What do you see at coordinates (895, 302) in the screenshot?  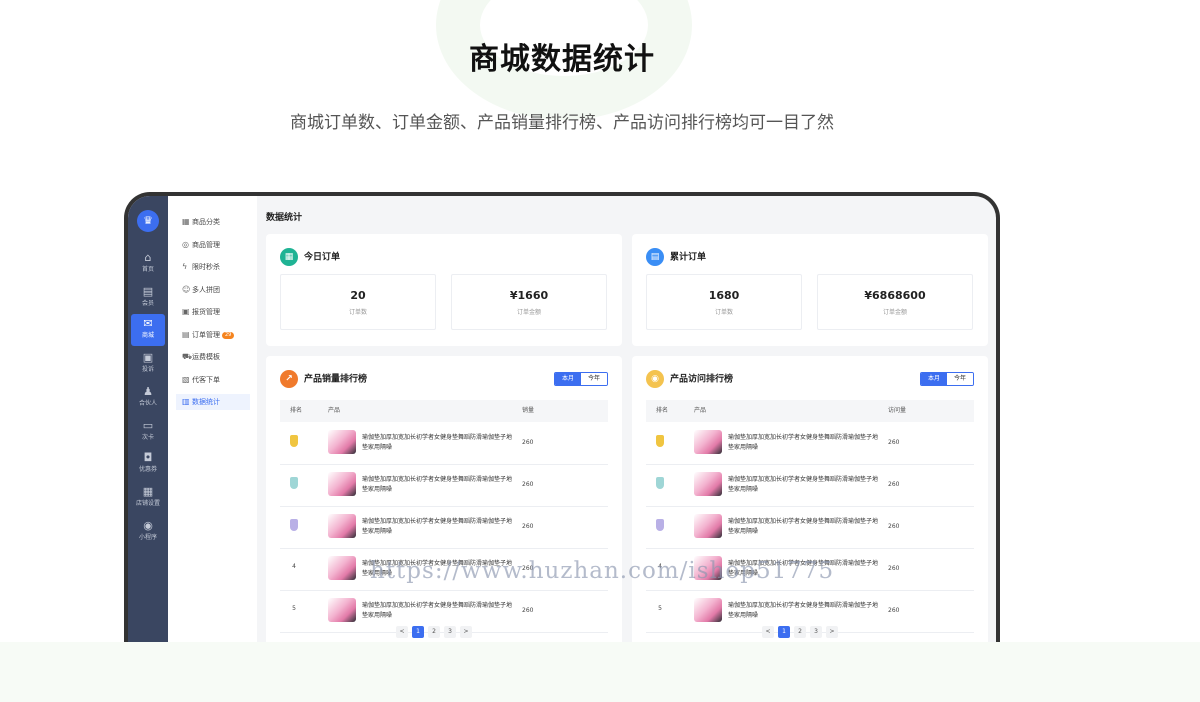 I see `total-order-amount: ¥6868600 订单金额` at bounding box center [895, 302].